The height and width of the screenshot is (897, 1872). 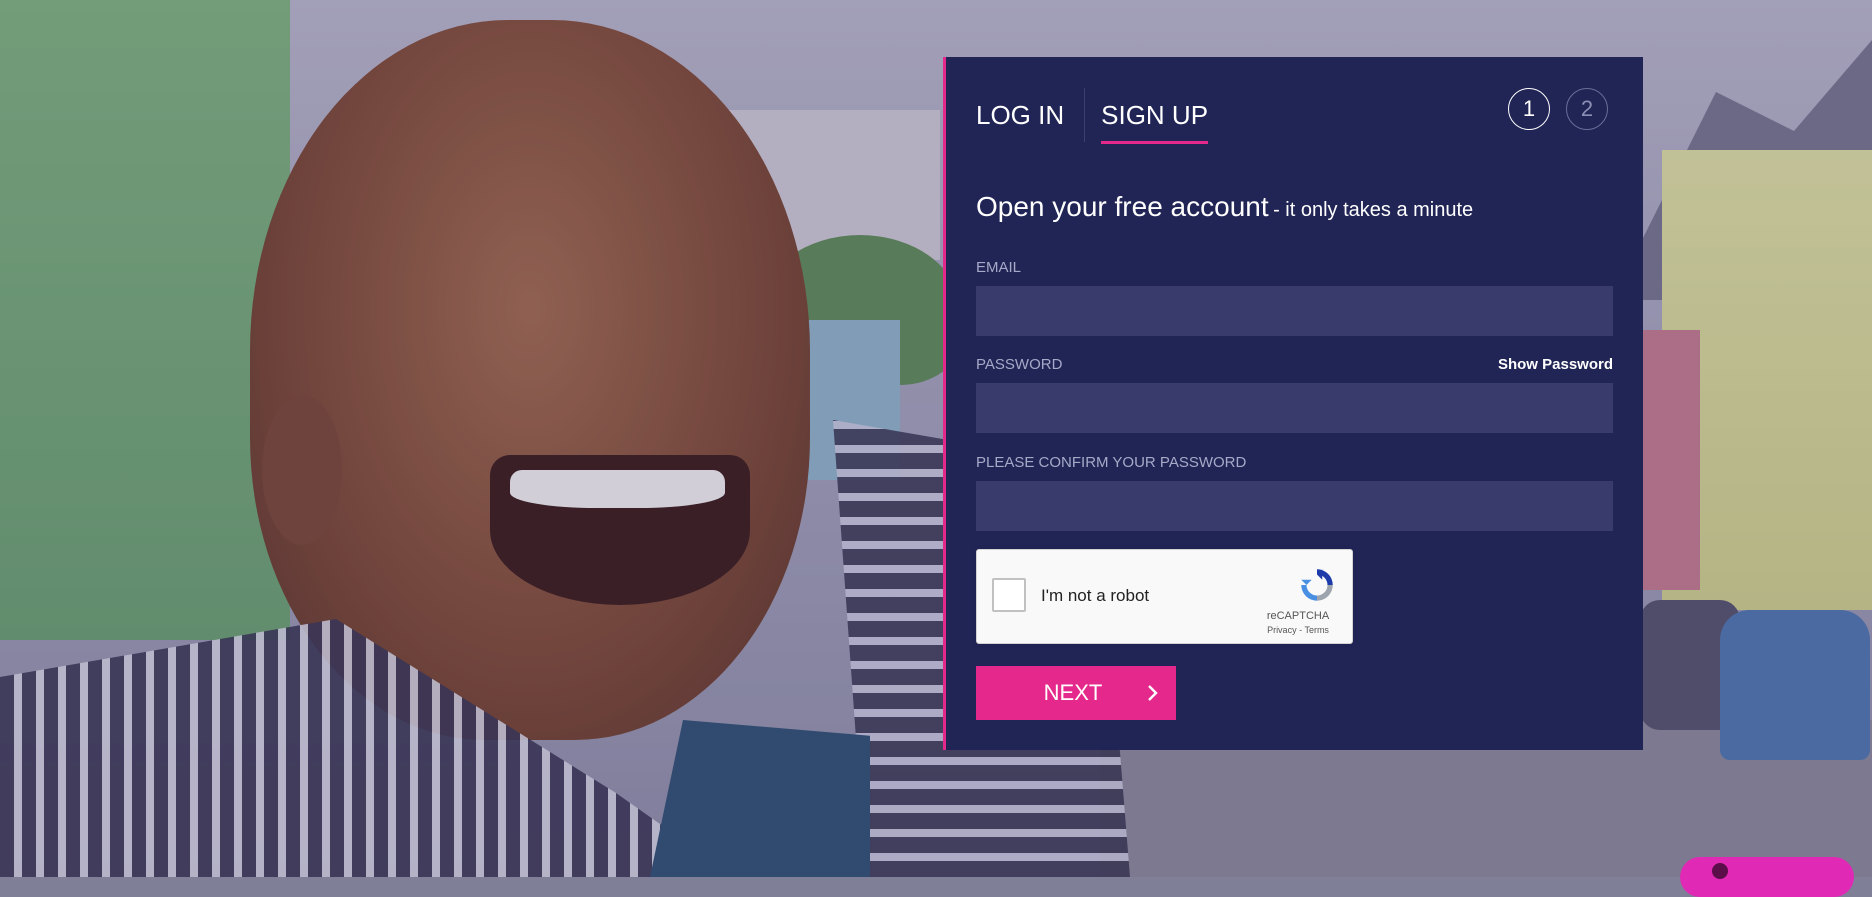 I want to click on tab-login: LOG IN, so click(x=1031, y=115).